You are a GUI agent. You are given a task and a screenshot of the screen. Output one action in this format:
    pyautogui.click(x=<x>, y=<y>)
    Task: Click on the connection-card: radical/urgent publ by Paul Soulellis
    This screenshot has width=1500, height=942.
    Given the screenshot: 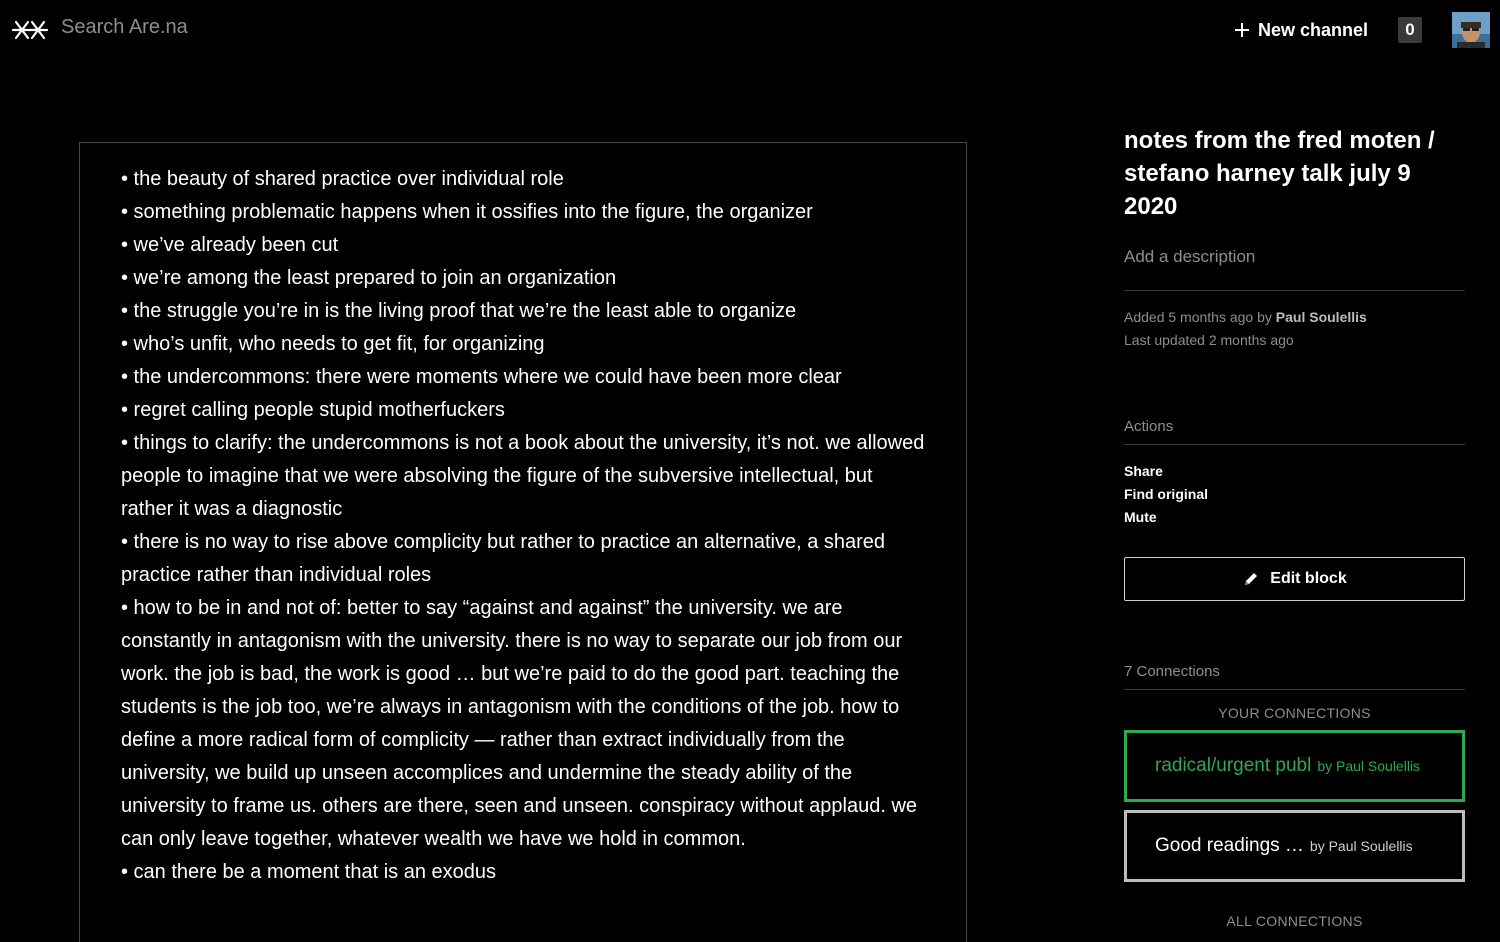 What is the action you would take?
    pyautogui.click(x=1294, y=766)
    